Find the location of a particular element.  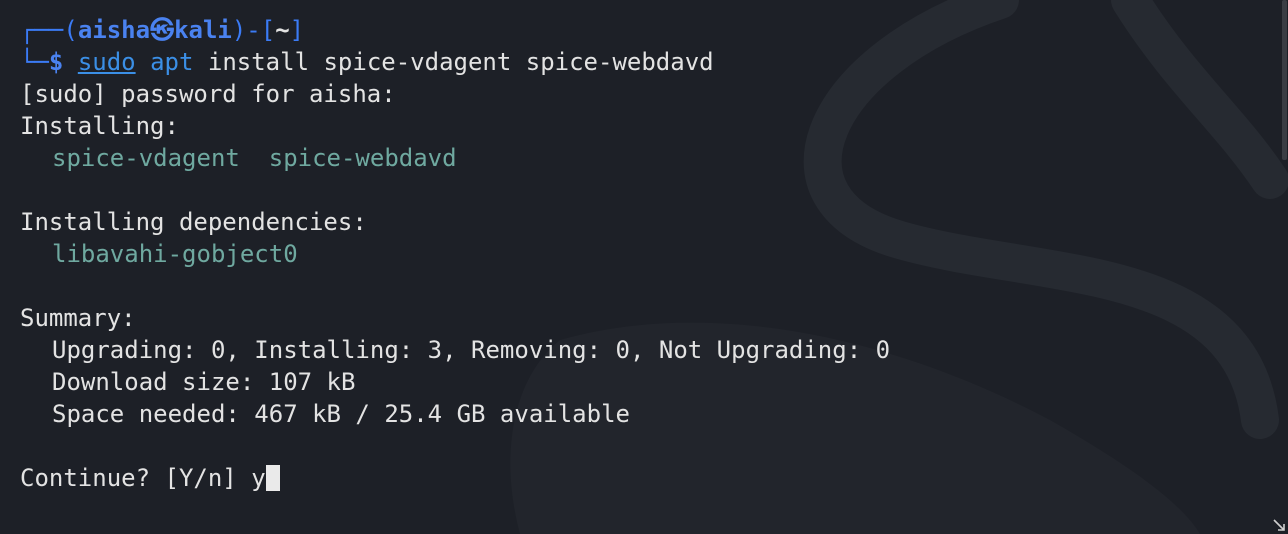

deps-packages: libavahi-gobject0 is located at coordinates (175, 254).